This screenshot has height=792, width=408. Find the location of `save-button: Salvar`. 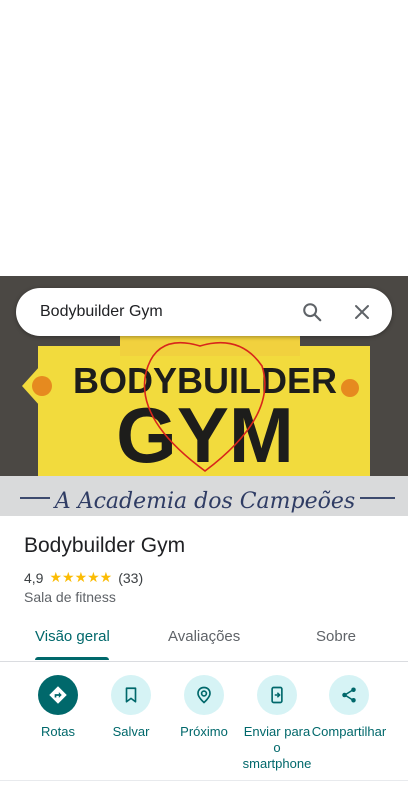

save-button: Salvar is located at coordinates (131, 707).